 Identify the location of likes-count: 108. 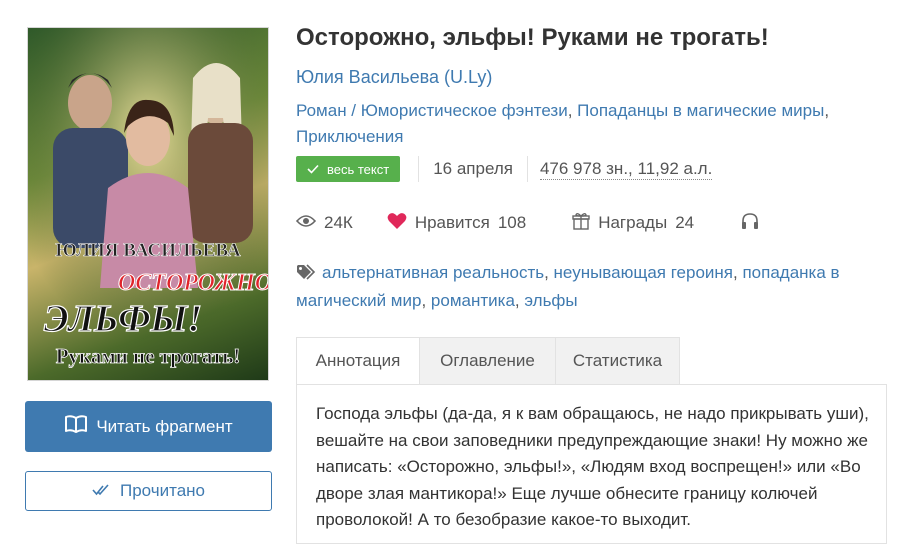
(512, 222).